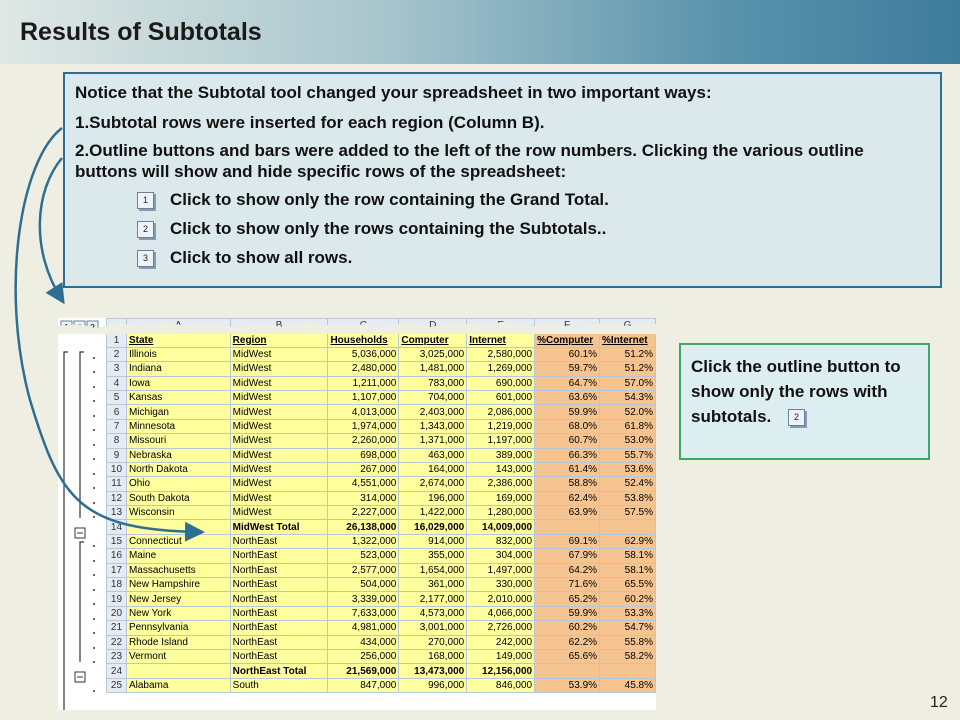 This screenshot has height=720, width=960. I want to click on page-number: 12, so click(939, 702).